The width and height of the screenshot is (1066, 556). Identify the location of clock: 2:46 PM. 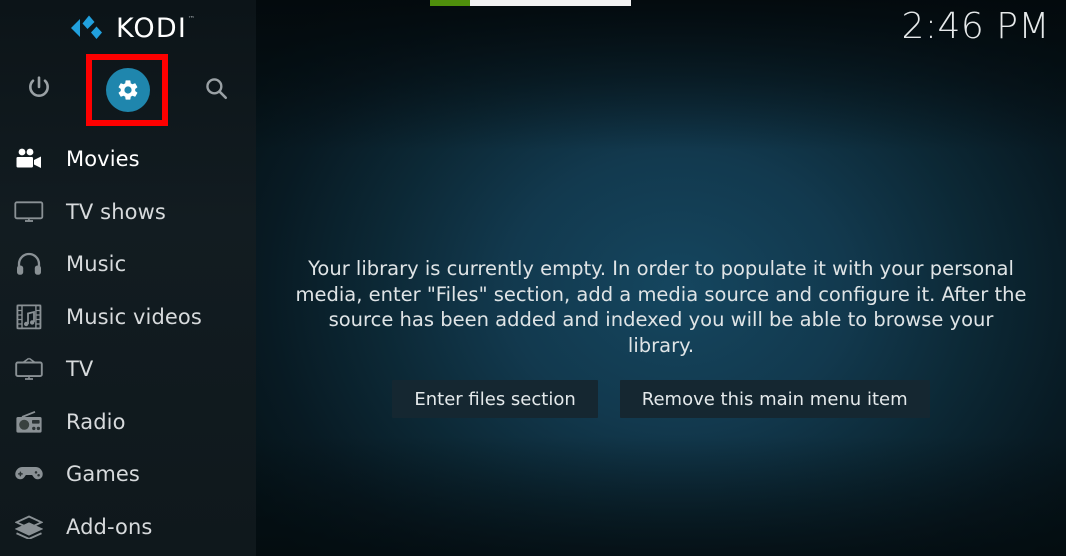
(975, 26).